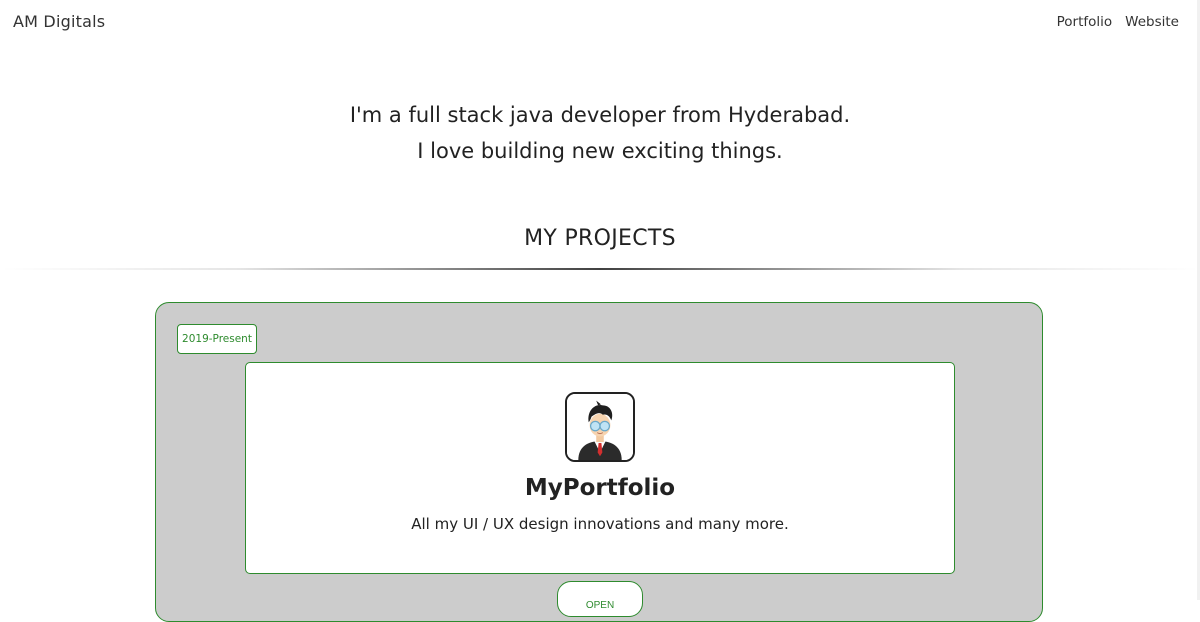 This screenshot has width=1200, height=622. I want to click on intro-line-2: I love building new exciting things., so click(600, 151).